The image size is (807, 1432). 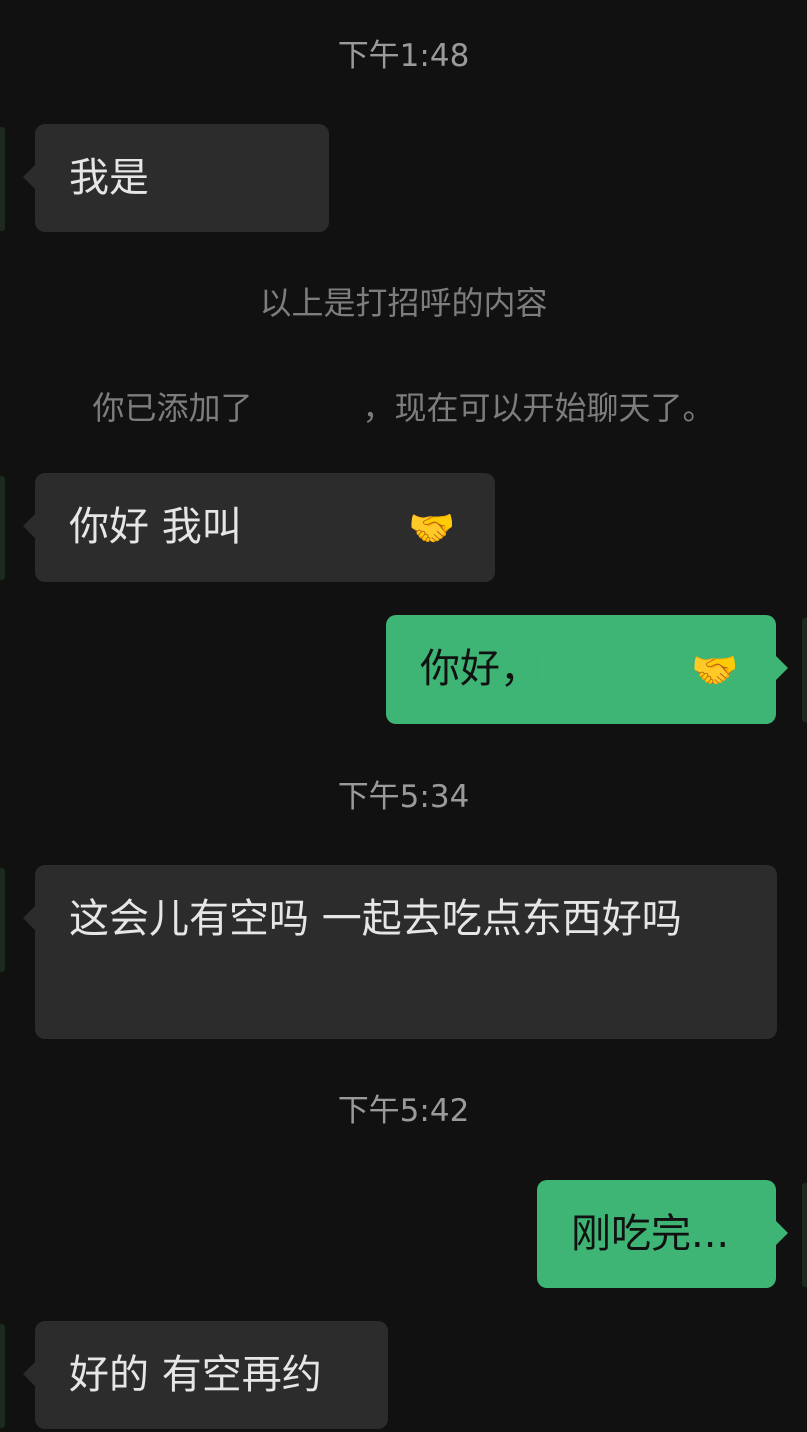 I want to click on system-added-prefix: 你已添加了, so click(x=172, y=408).